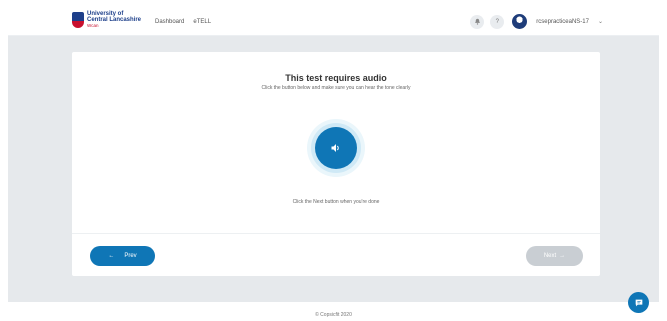 The height and width of the screenshot is (321, 667). I want to click on footer-copyright: © Copsicfit 2020, so click(333, 315).